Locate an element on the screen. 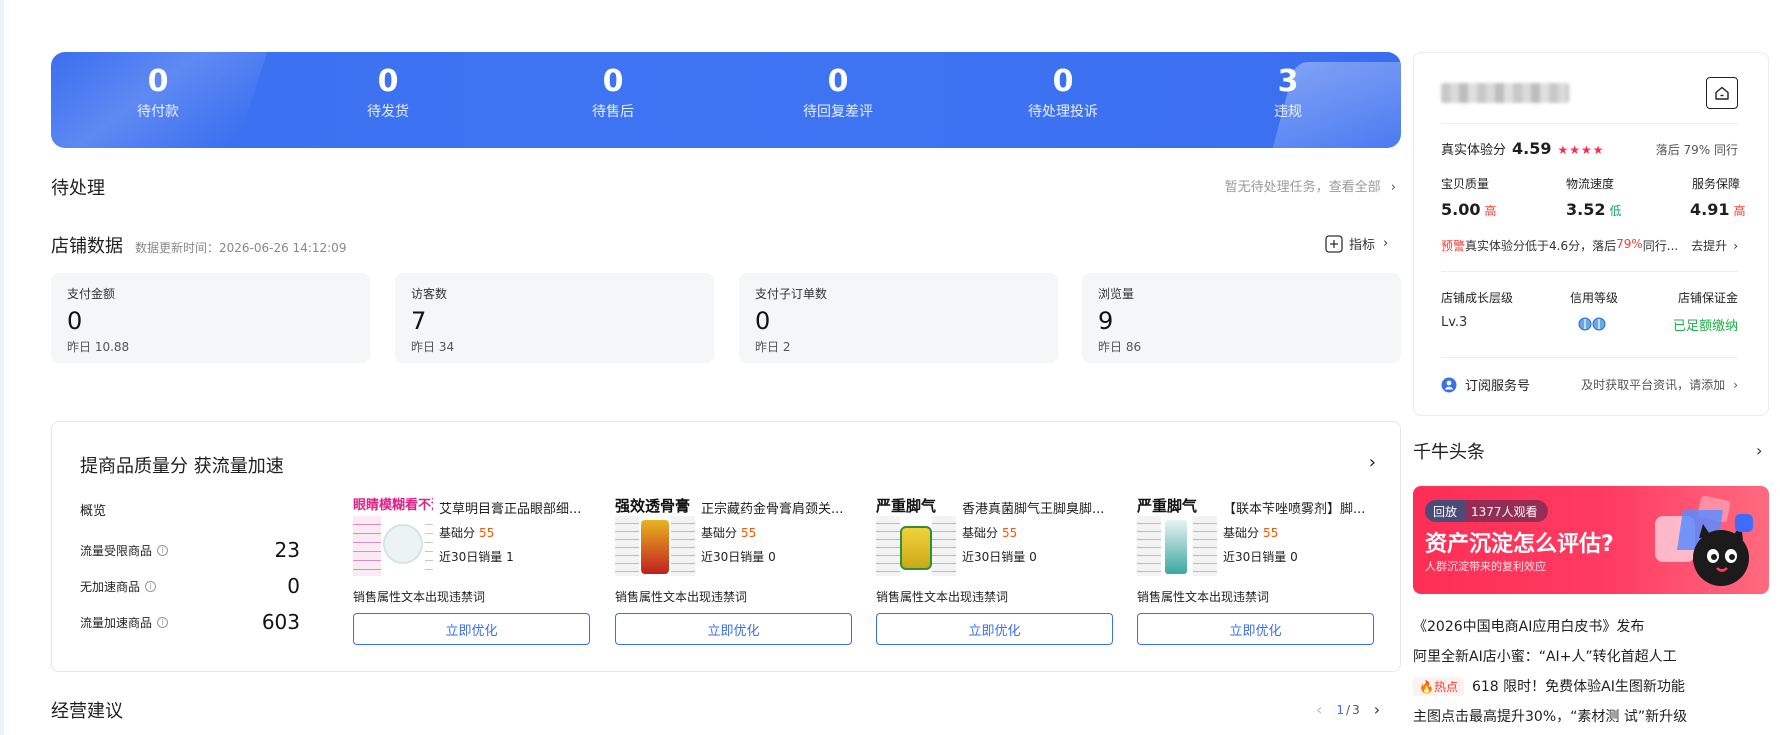  news-banner: 回放 1377人观看 资产沉淀怎么评估? 人群沉淀带来的复利效应 is located at coordinates (1591, 540).